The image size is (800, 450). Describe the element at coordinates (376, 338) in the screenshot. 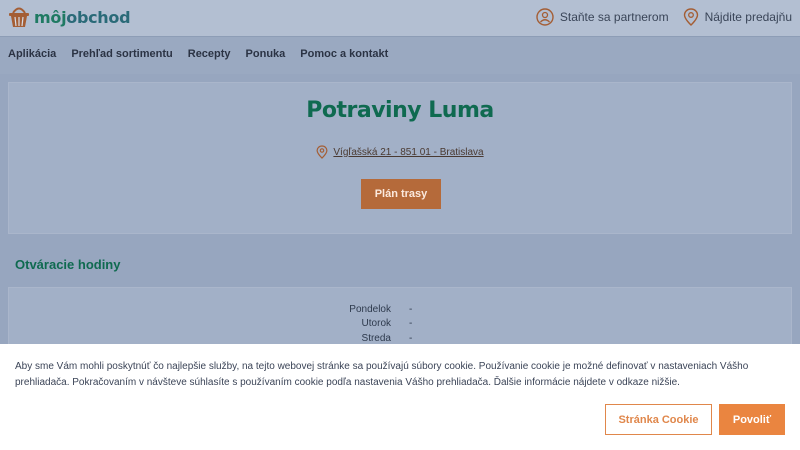

I see `hours-day: Streda` at that location.